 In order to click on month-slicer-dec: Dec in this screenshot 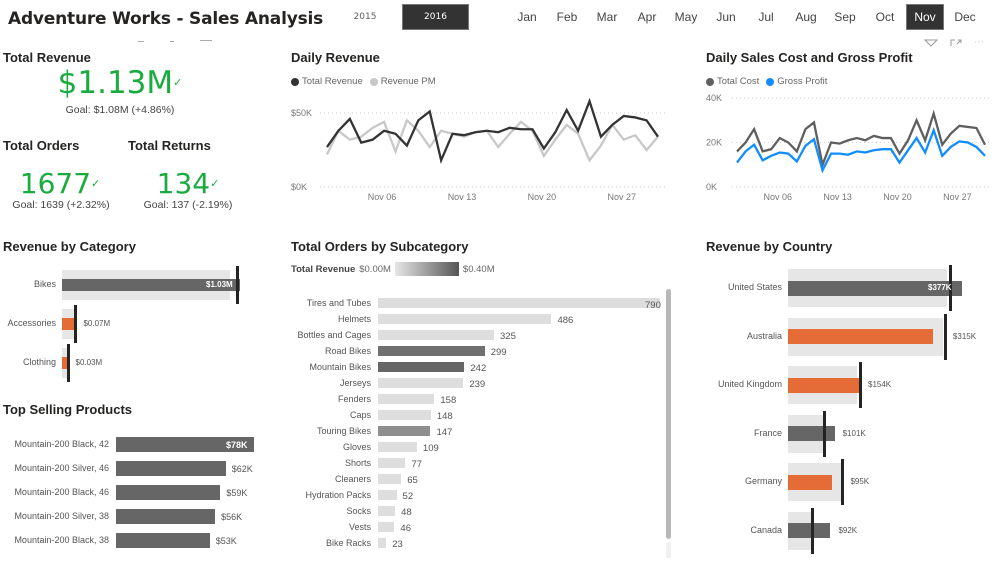, I will do `click(965, 17)`.